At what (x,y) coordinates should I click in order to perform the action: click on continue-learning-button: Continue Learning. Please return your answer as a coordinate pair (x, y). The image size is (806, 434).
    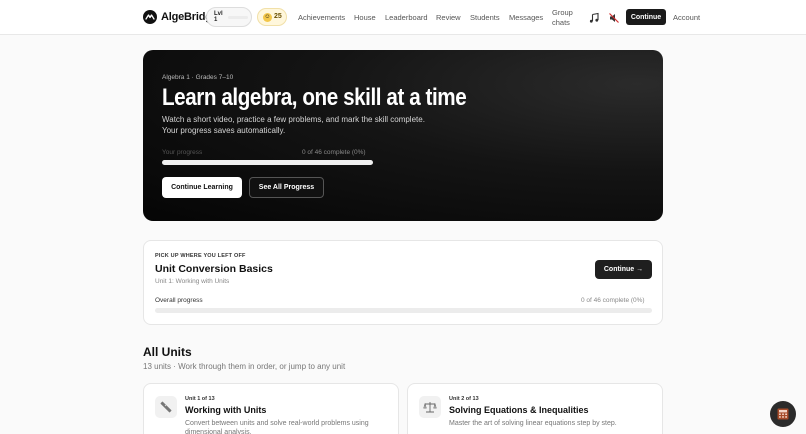
    Looking at the image, I should click on (202, 187).